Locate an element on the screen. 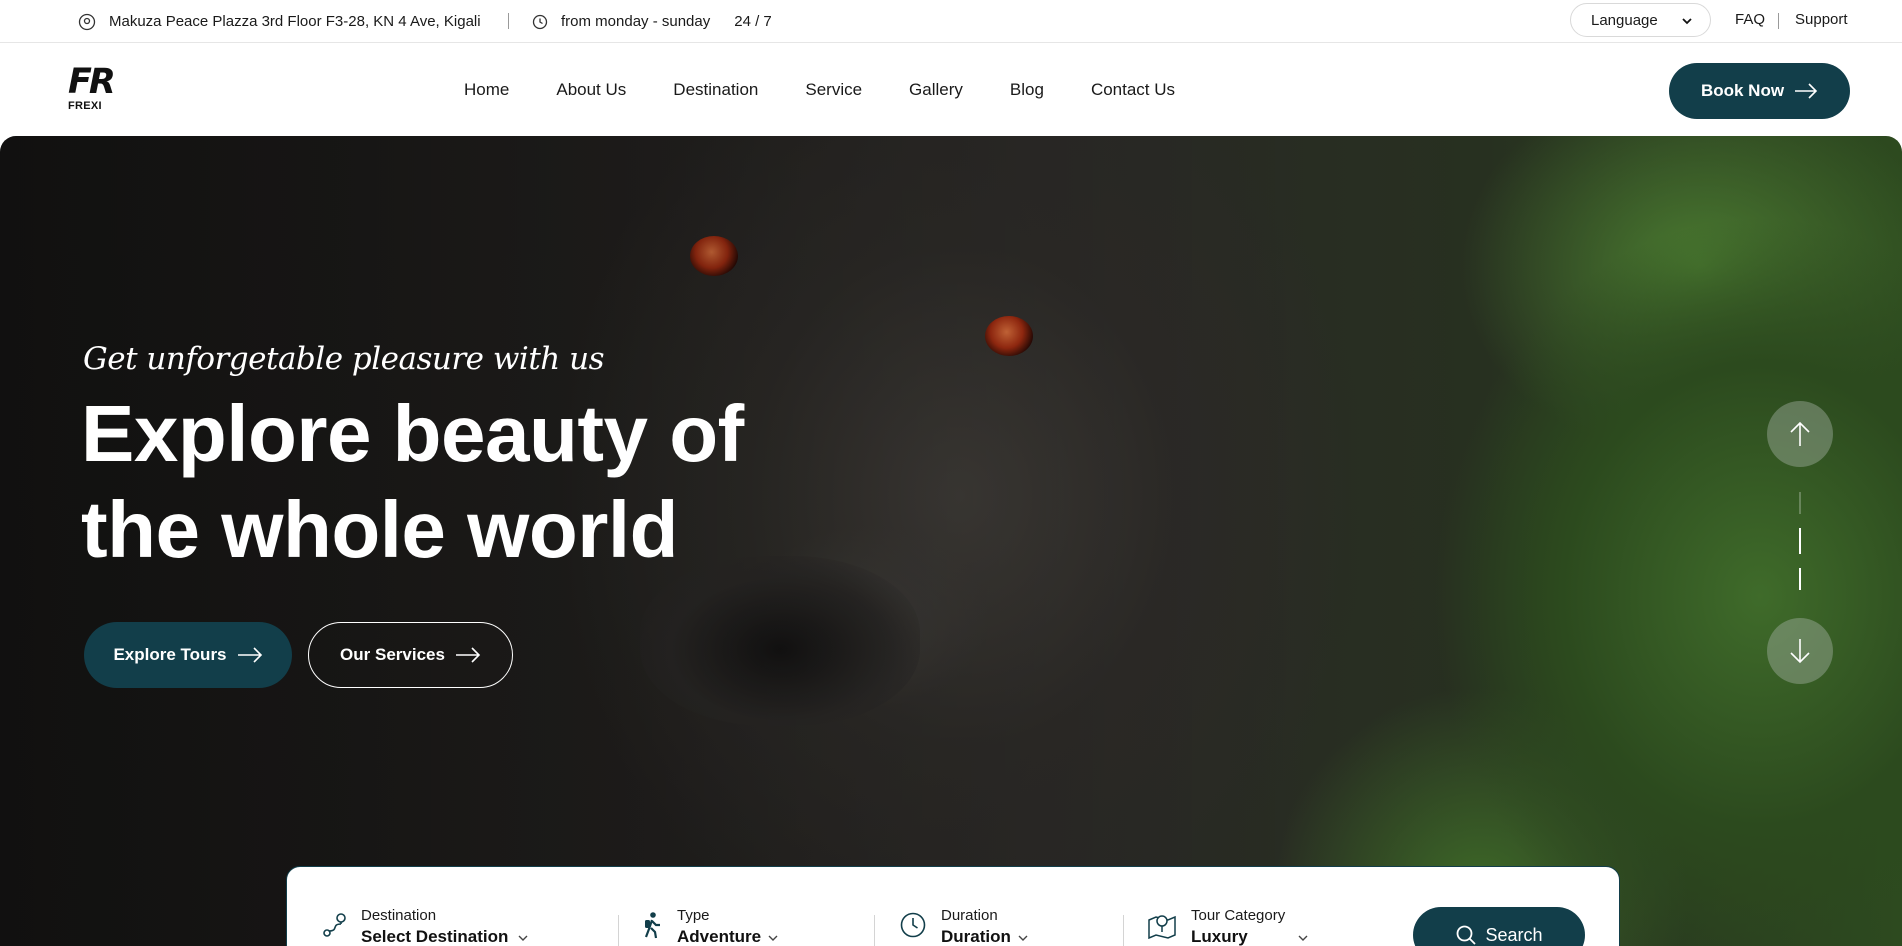  language-select: Language is located at coordinates (1640, 20).